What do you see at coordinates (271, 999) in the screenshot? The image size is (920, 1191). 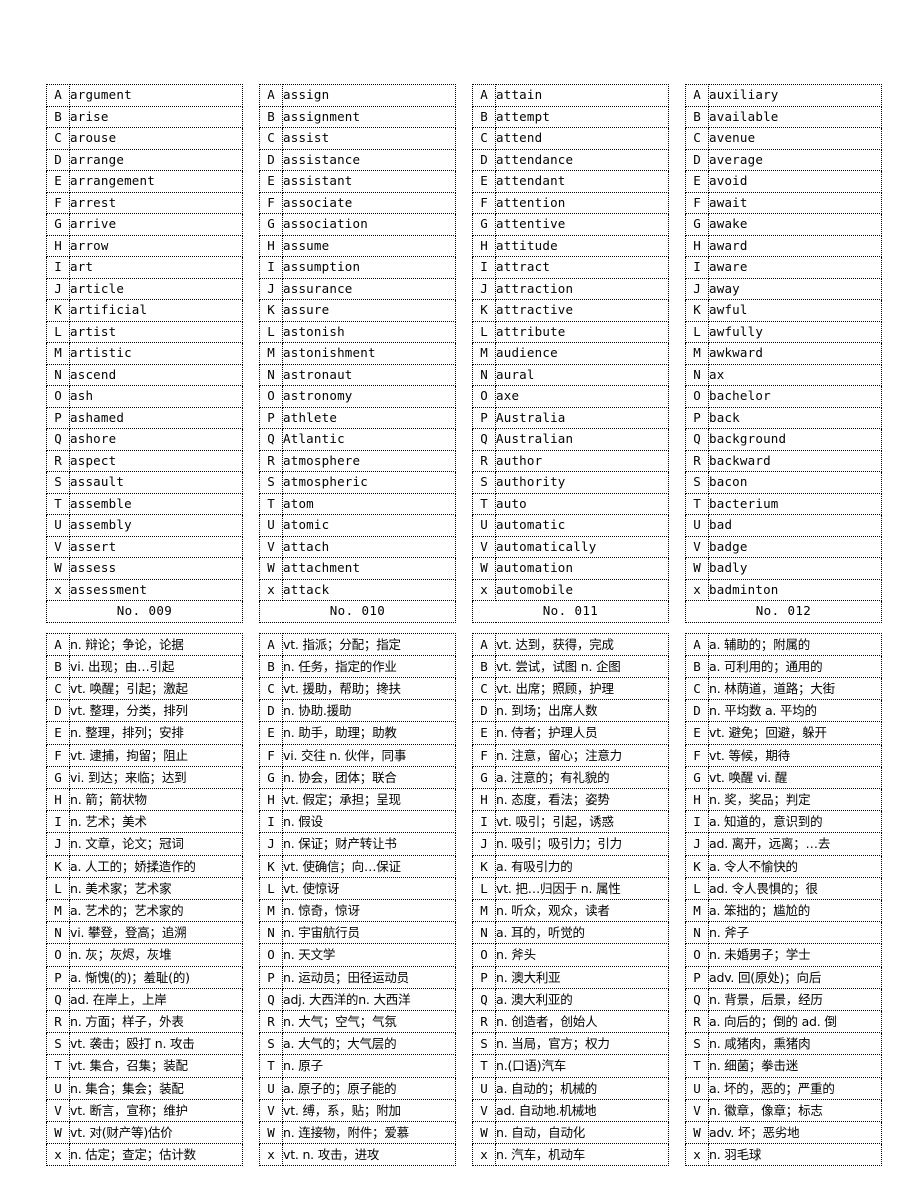 I see `row-key-cell: Q` at bounding box center [271, 999].